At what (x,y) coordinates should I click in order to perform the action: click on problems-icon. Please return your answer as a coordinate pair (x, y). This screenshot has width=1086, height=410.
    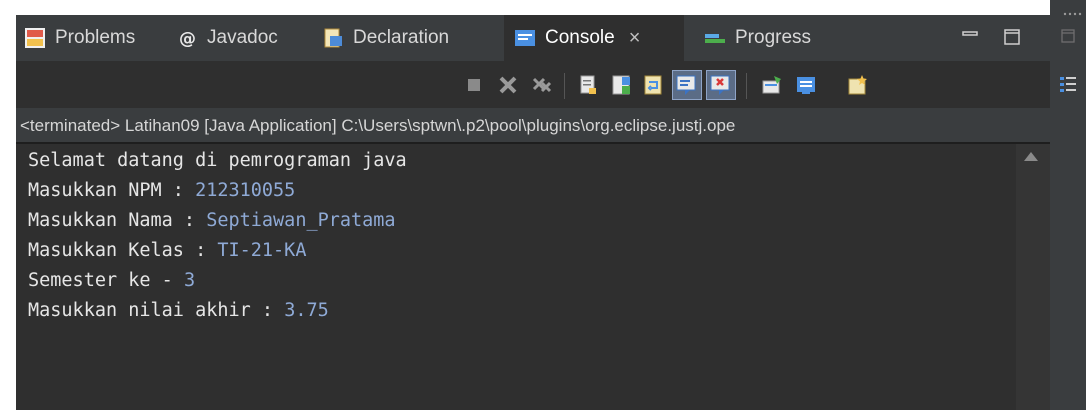
    Looking at the image, I should click on (35, 38).